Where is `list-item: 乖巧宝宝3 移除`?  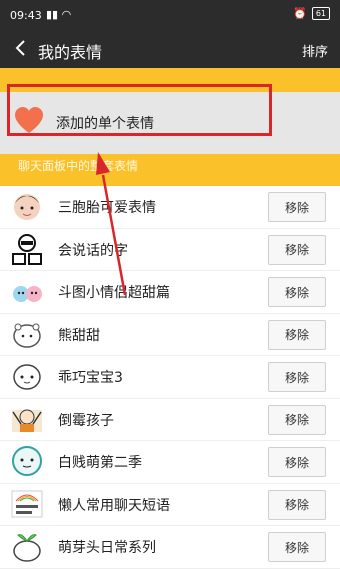
list-item: 乖巧宝宝3 移除 is located at coordinates (170, 377).